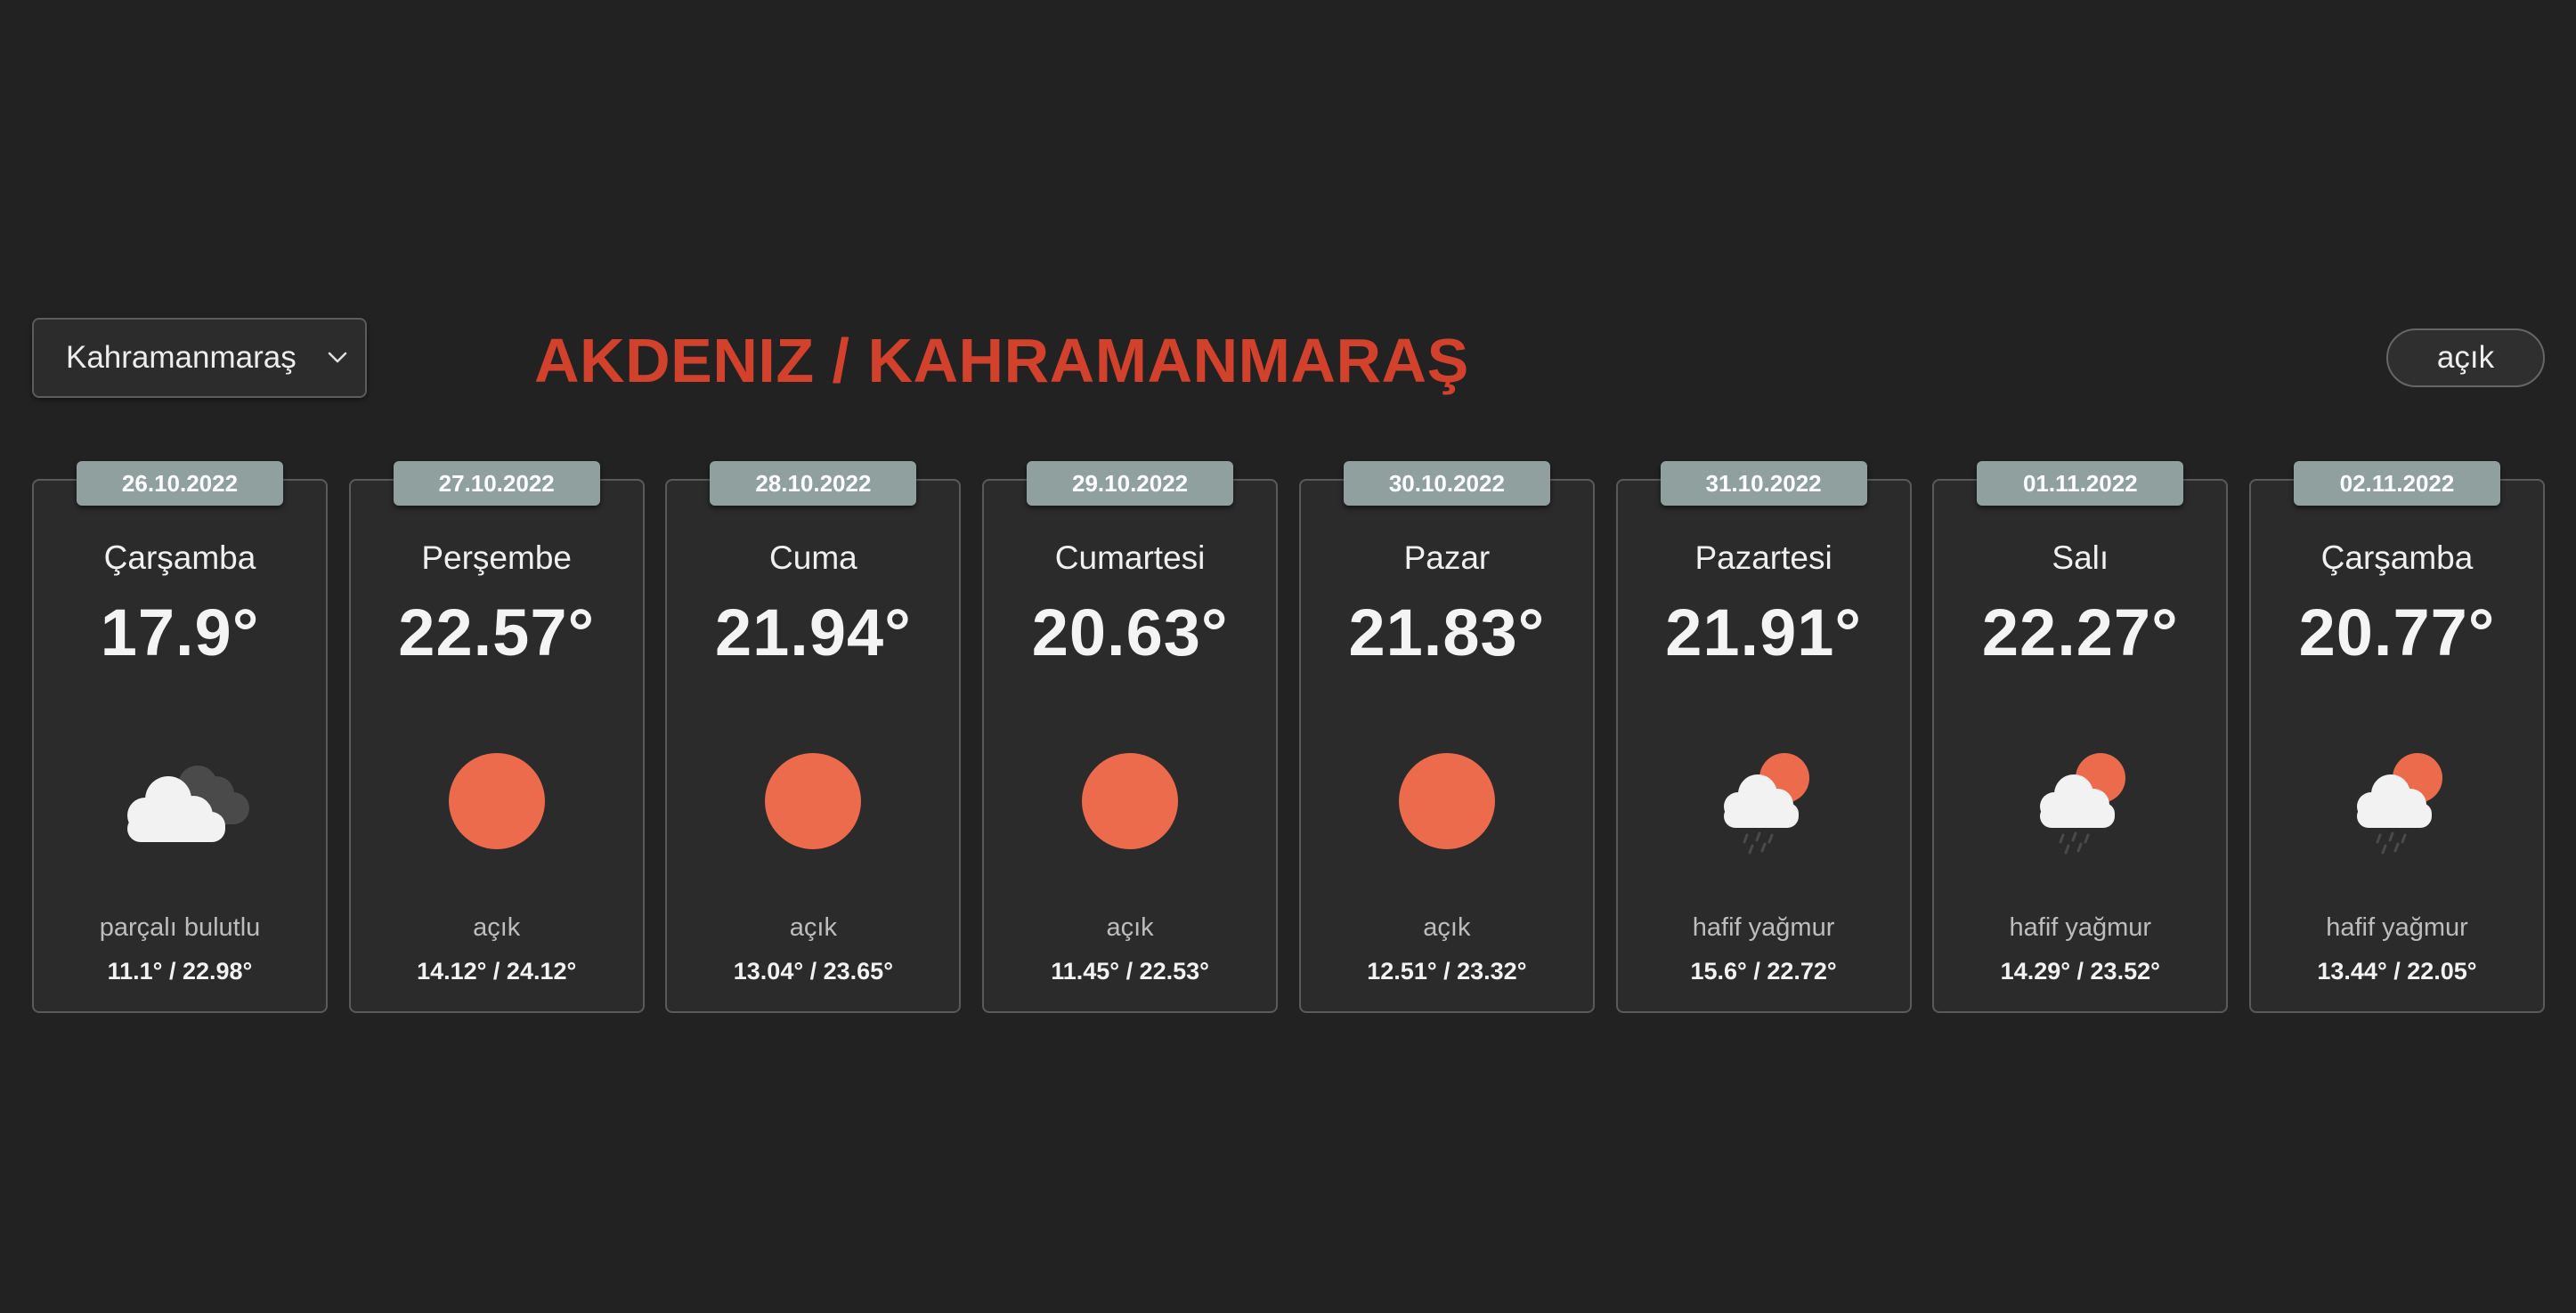  Describe the element at coordinates (180, 483) in the screenshot. I see `date-badge: 26.10.2022` at that location.